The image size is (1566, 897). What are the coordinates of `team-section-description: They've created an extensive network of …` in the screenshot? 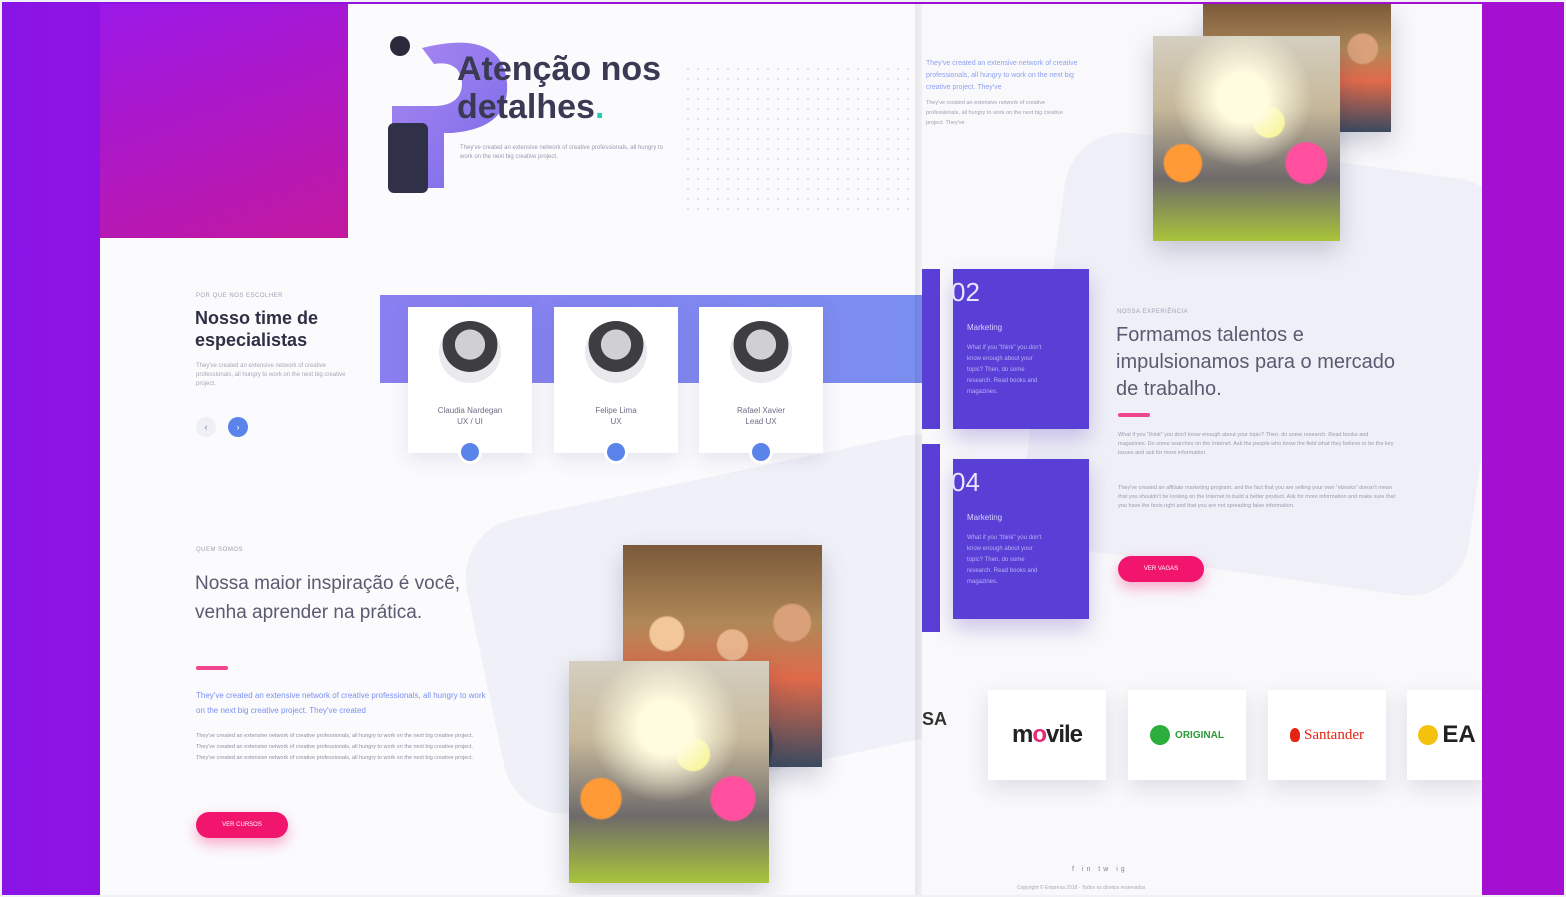 It's located at (271, 375).